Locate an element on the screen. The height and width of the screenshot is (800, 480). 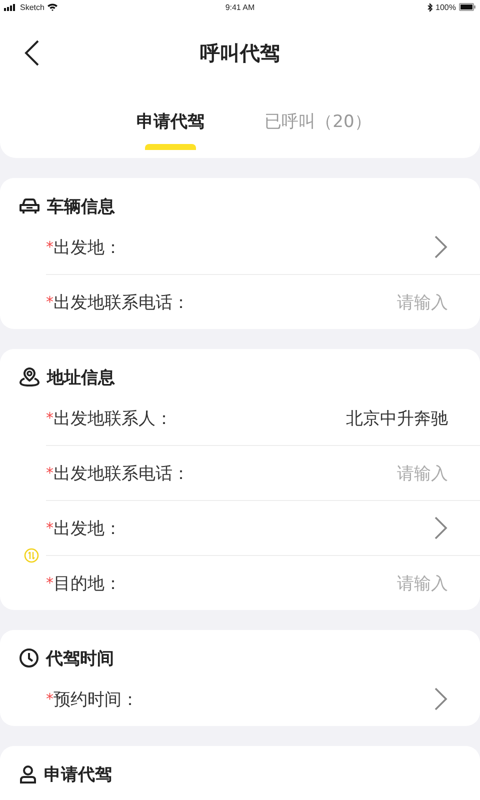
section-title: 地址信息 is located at coordinates (81, 377).